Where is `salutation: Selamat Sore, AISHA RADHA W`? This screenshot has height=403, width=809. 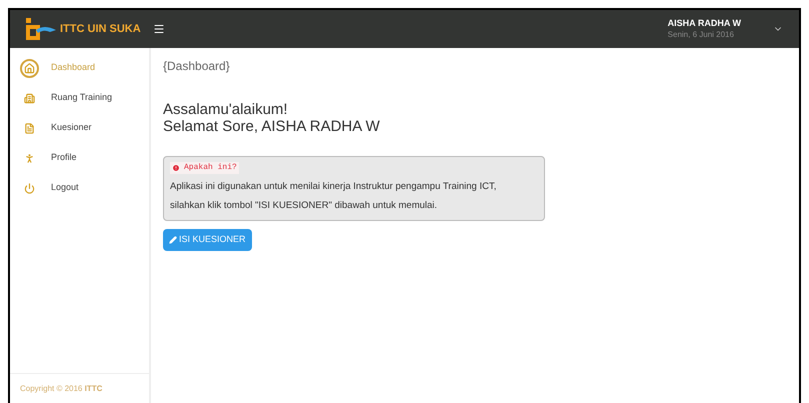 salutation: Selamat Sore, AISHA RADHA W is located at coordinates (271, 126).